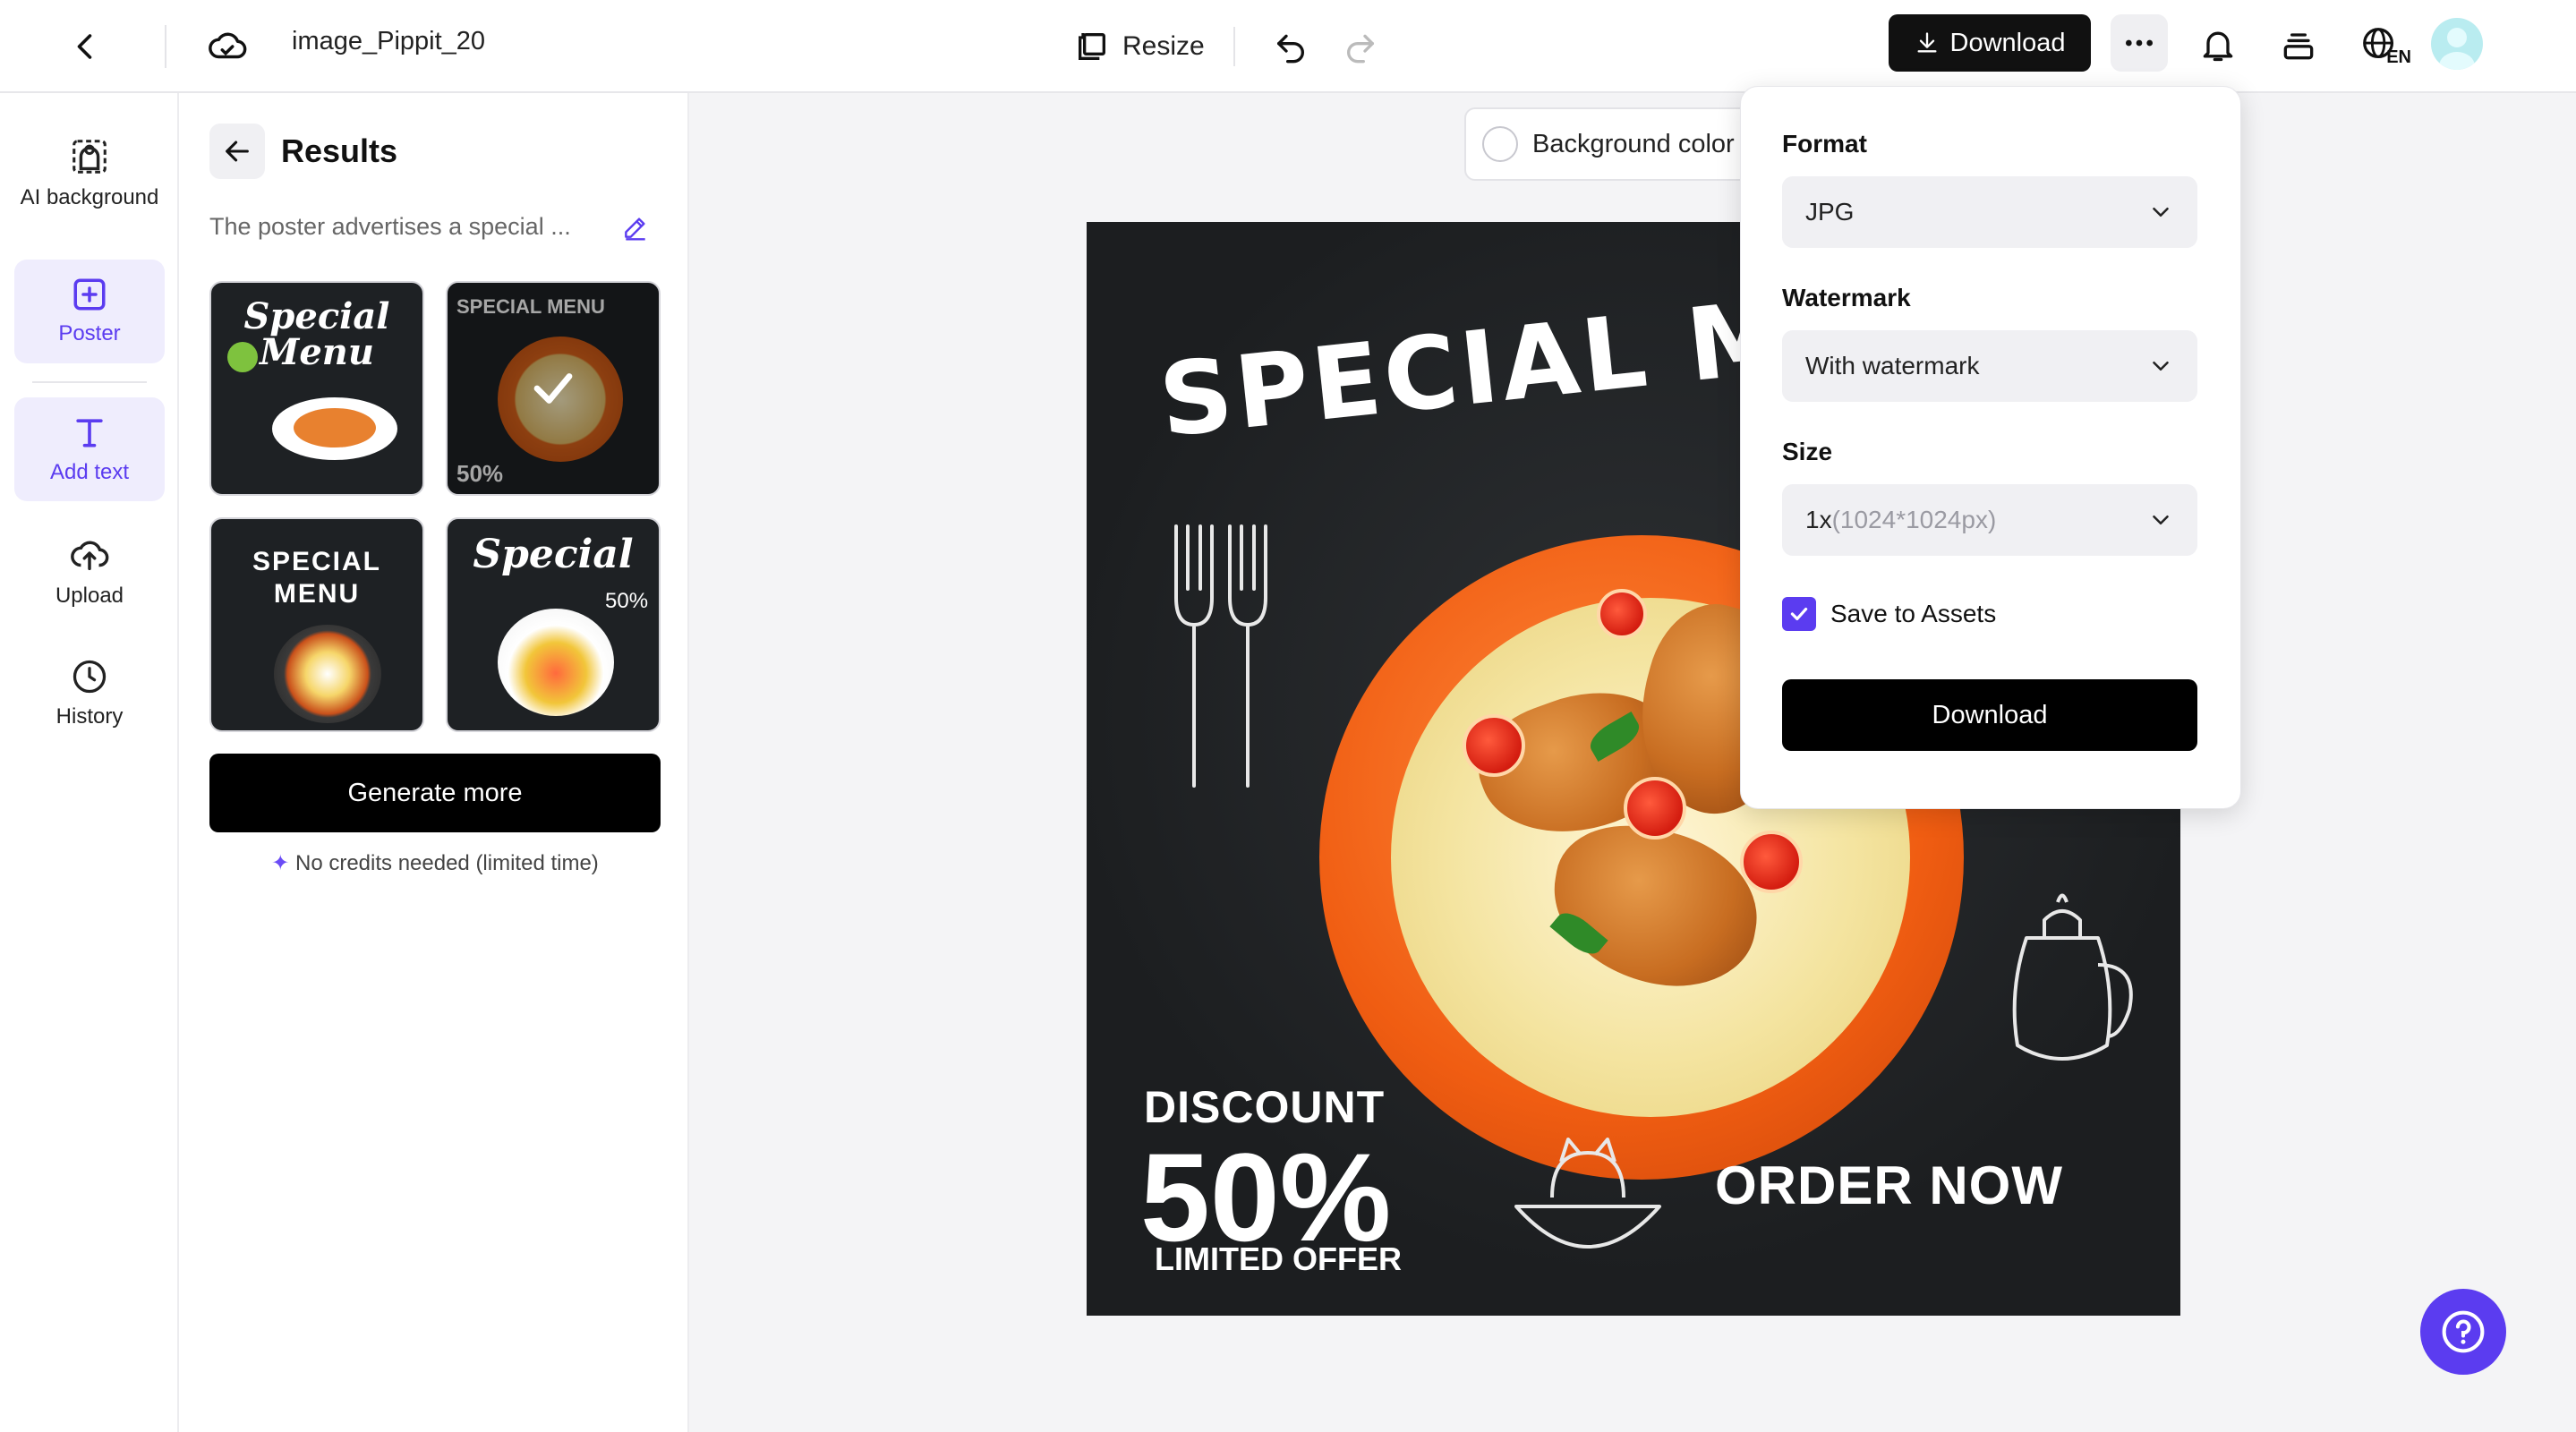 This screenshot has height=1432, width=2576. Describe the element at coordinates (1889, 1185) in the screenshot. I see `poster-cta: ORDER NOW` at that location.